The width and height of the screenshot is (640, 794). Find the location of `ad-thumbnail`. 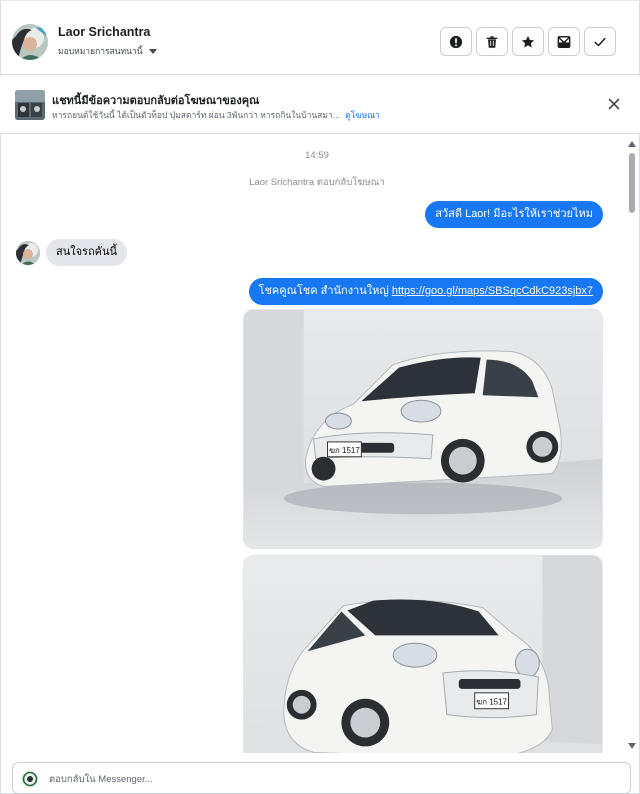

ad-thumbnail is located at coordinates (30, 105).